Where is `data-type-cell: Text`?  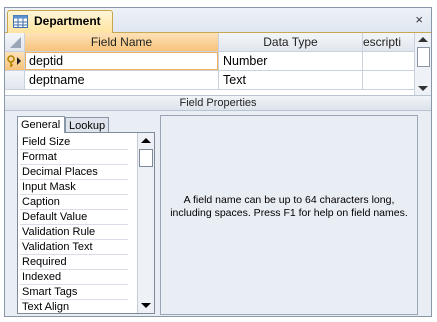 data-type-cell: Text is located at coordinates (291, 80).